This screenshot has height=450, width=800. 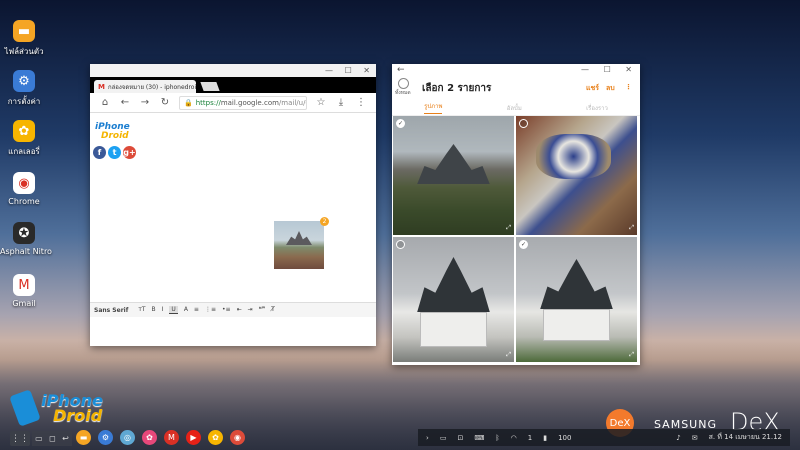 I want to click on attachment-count-badge: 2, so click(x=324, y=221).